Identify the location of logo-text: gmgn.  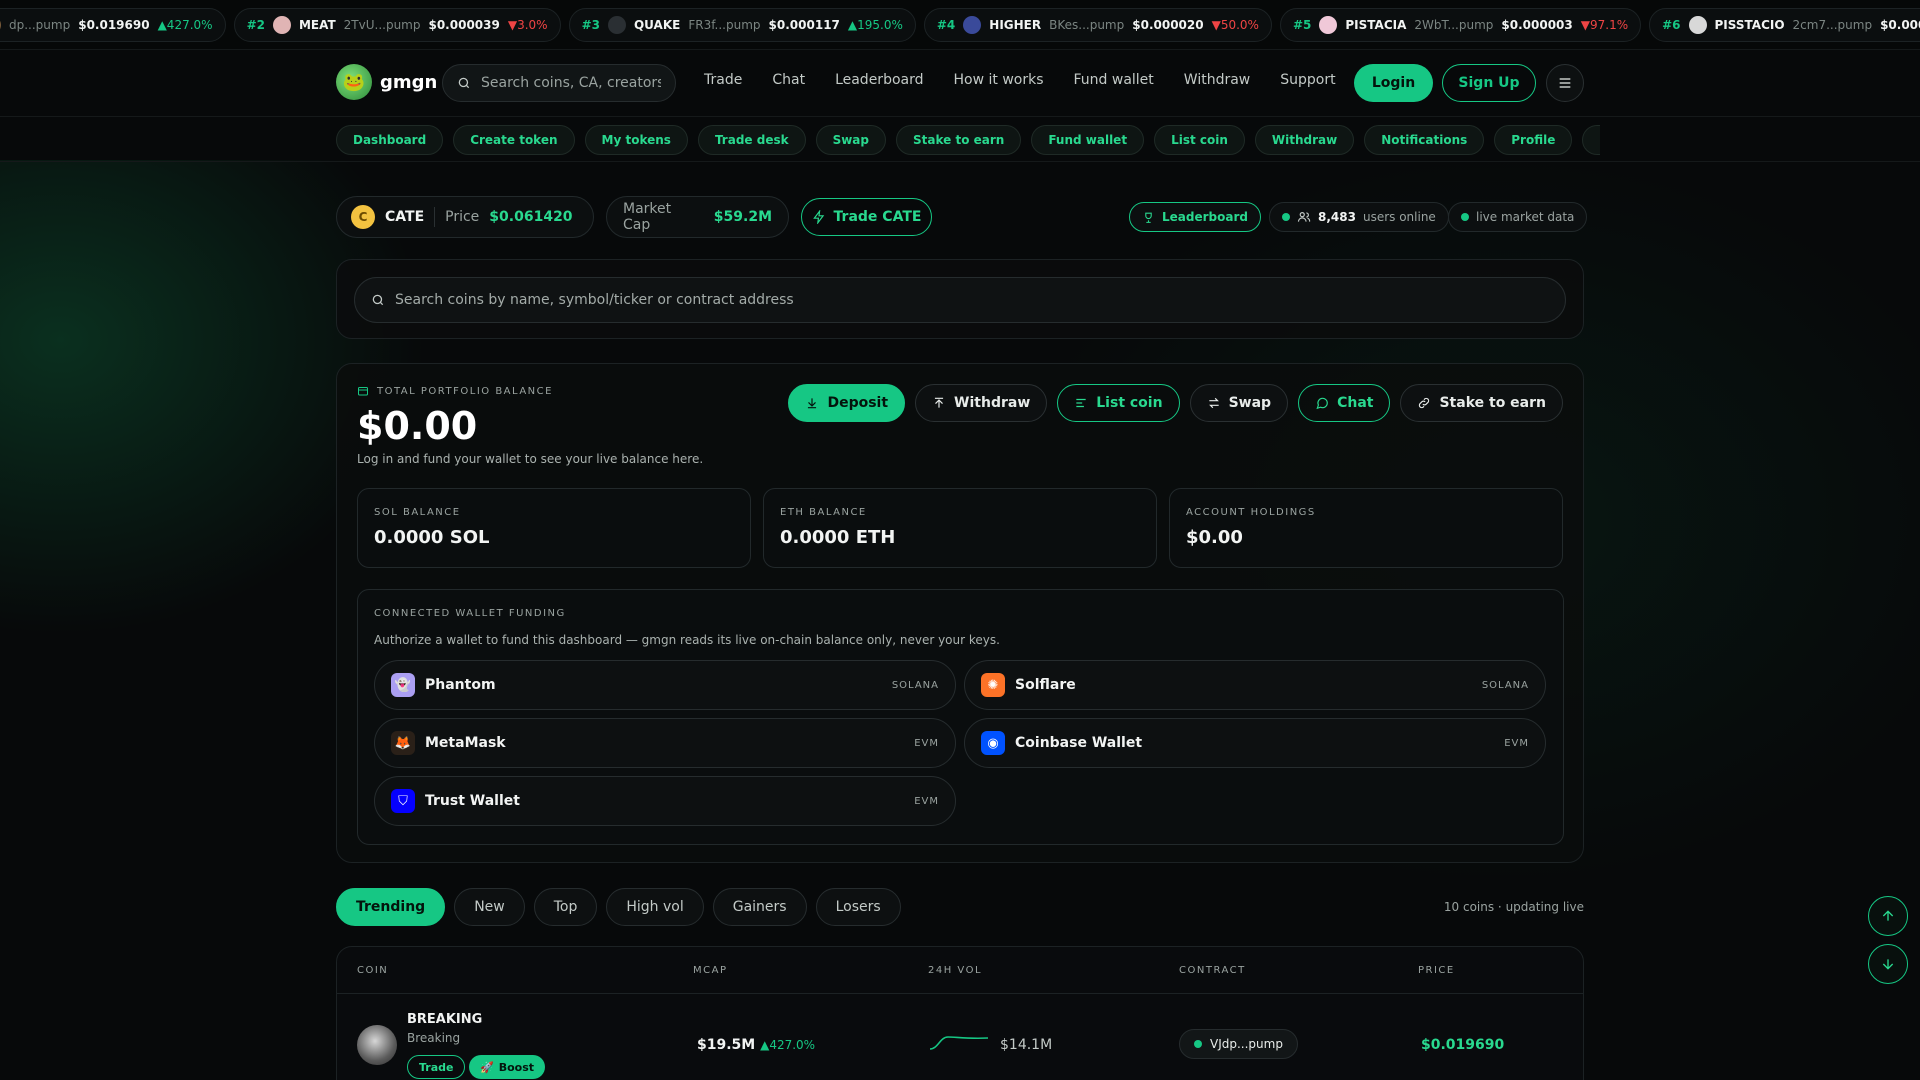
(409, 82).